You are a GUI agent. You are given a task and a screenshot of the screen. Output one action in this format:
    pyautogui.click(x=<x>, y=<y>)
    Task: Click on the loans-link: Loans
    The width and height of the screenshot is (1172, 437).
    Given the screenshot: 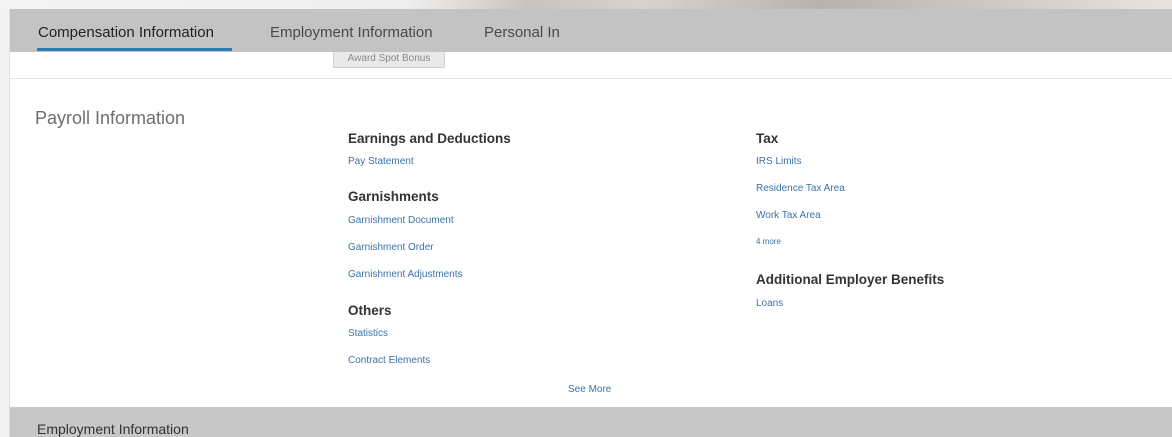 What is the action you would take?
    pyautogui.click(x=769, y=303)
    